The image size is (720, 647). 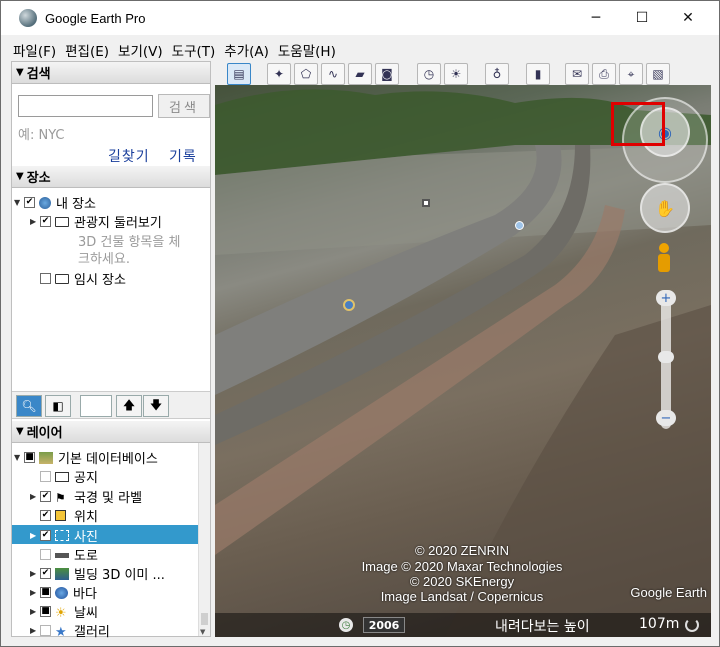 I want to click on email-button: ✉, so click(x=577, y=74).